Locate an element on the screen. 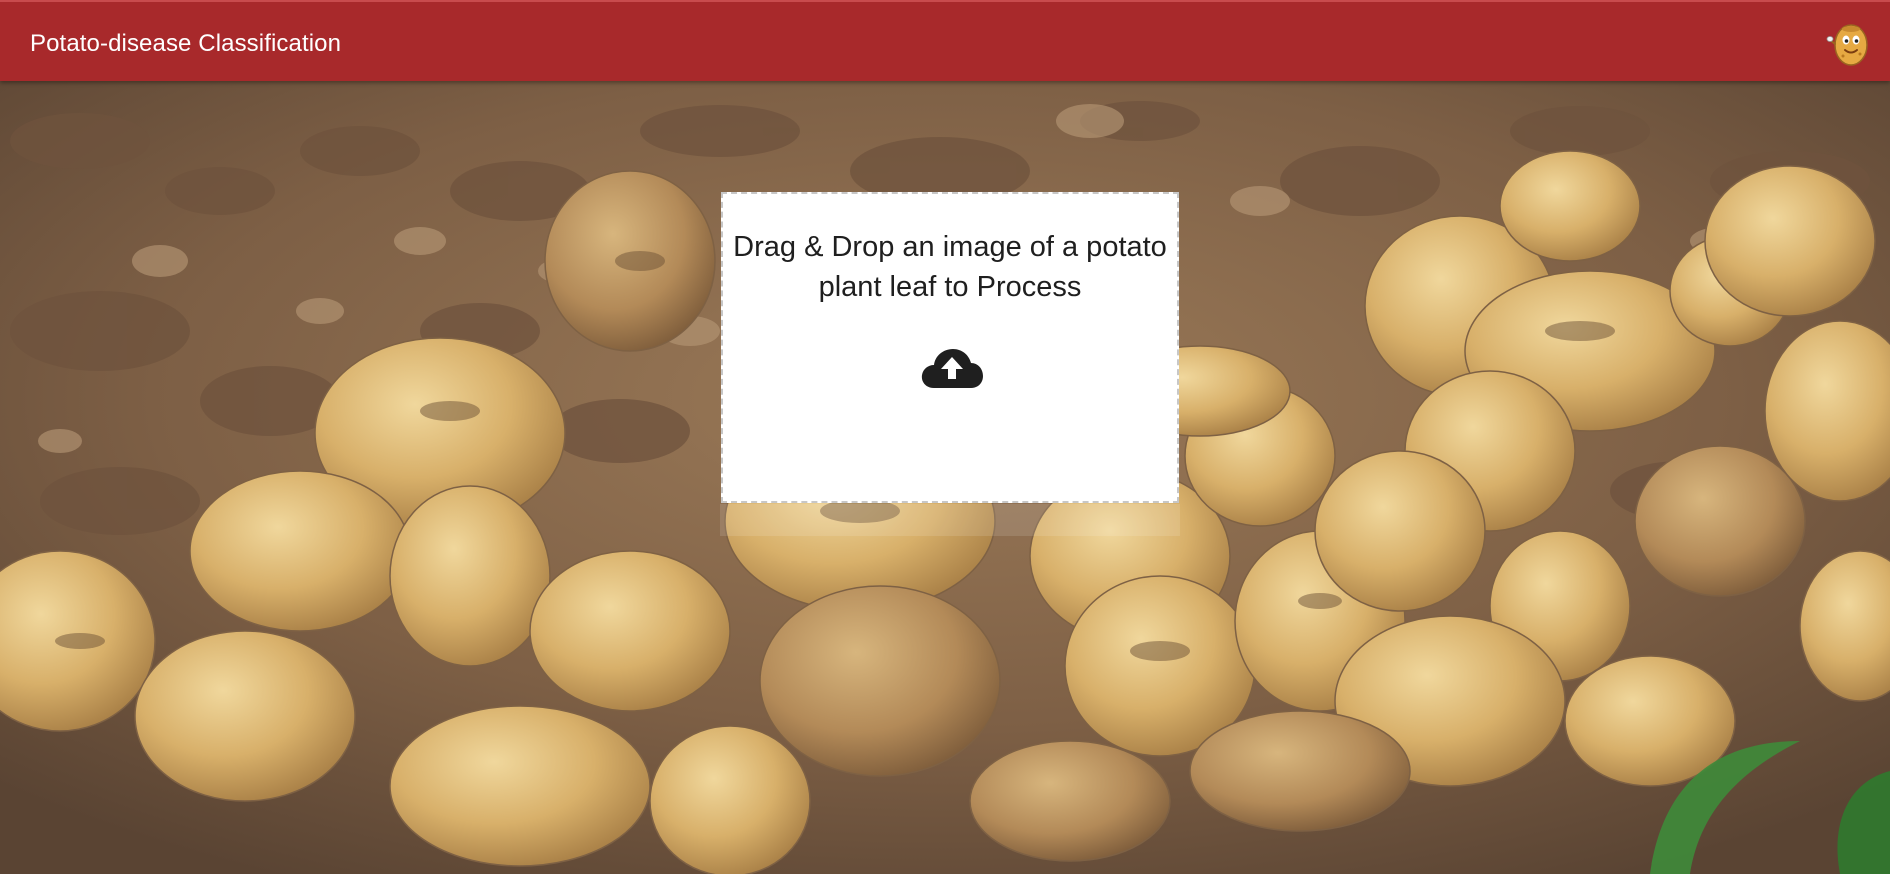 Image resolution: width=1890 pixels, height=874 pixels. app-title: Potato-disease Classification is located at coordinates (186, 43).